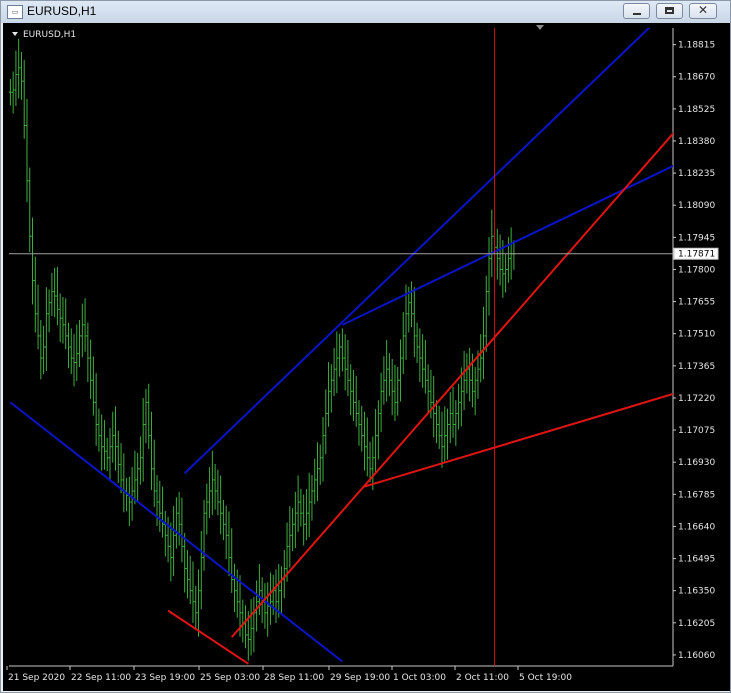  Describe the element at coordinates (482, 678) in the screenshot. I see `time-tick-label: 2 Oct 11:00` at that location.